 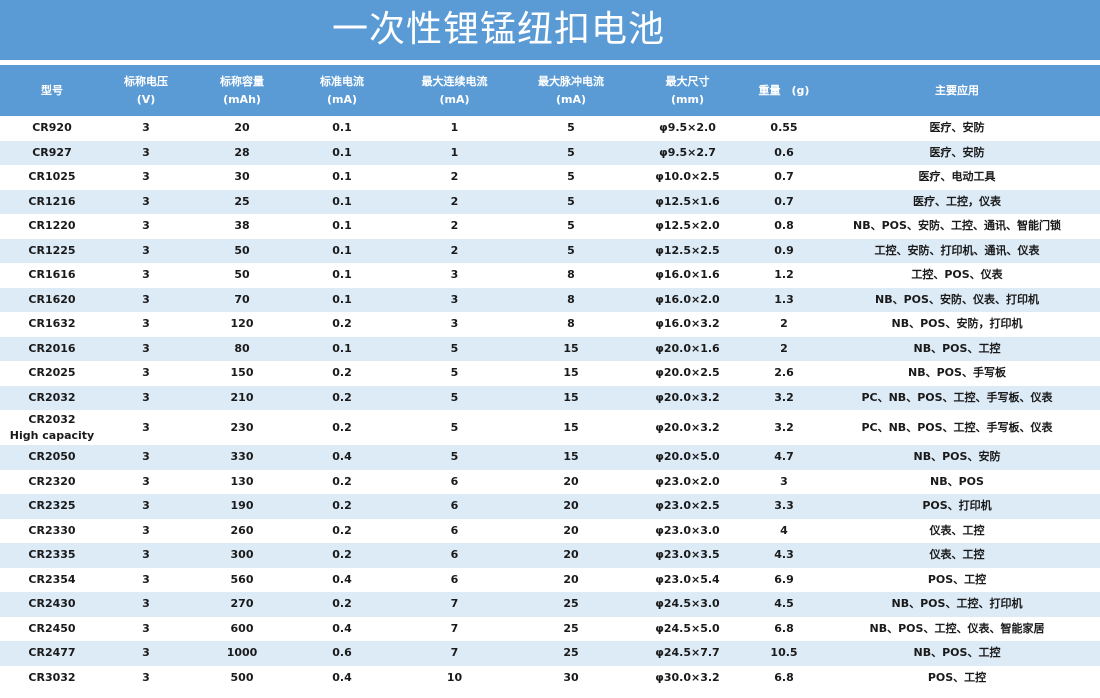 I want to click on cell-model: CR2016, so click(x=52, y=348).